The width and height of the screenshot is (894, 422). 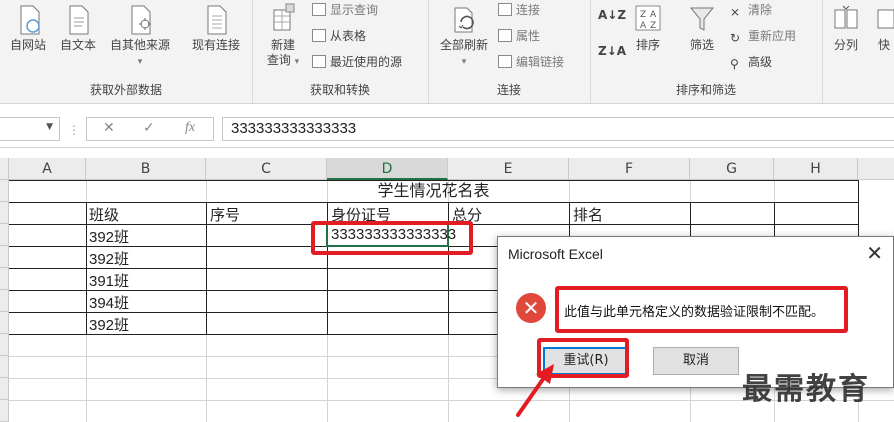 I want to click on close-icon: ✕, so click(x=874, y=253).